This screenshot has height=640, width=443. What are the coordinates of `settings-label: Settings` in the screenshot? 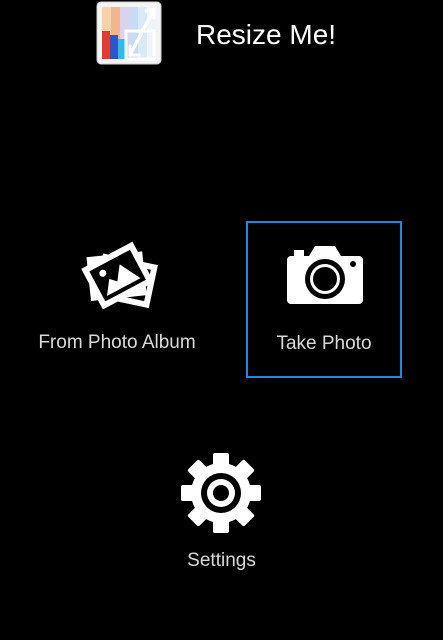 It's located at (221, 560).